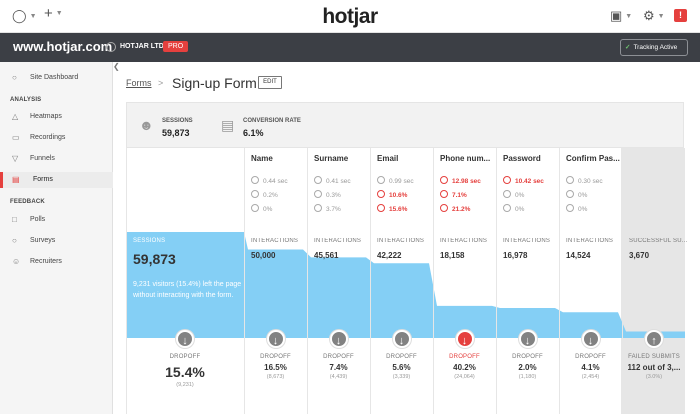 The width and height of the screenshot is (700, 414). Describe the element at coordinates (56, 138) in the screenshot. I see `sidebar-item-recordings: ▭ Recordings` at that location.